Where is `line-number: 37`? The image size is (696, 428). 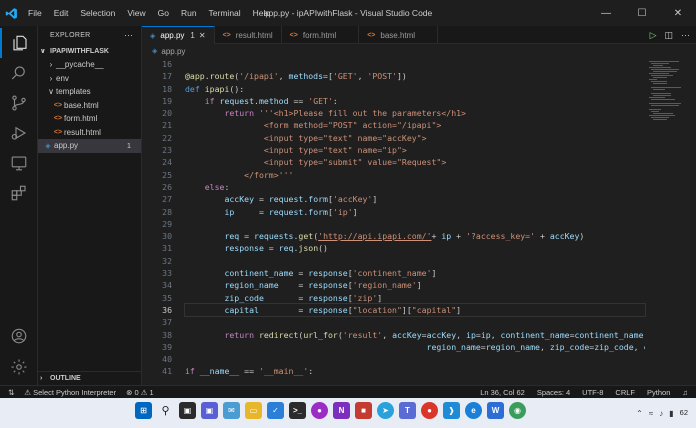 line-number: 37 is located at coordinates (167, 322).